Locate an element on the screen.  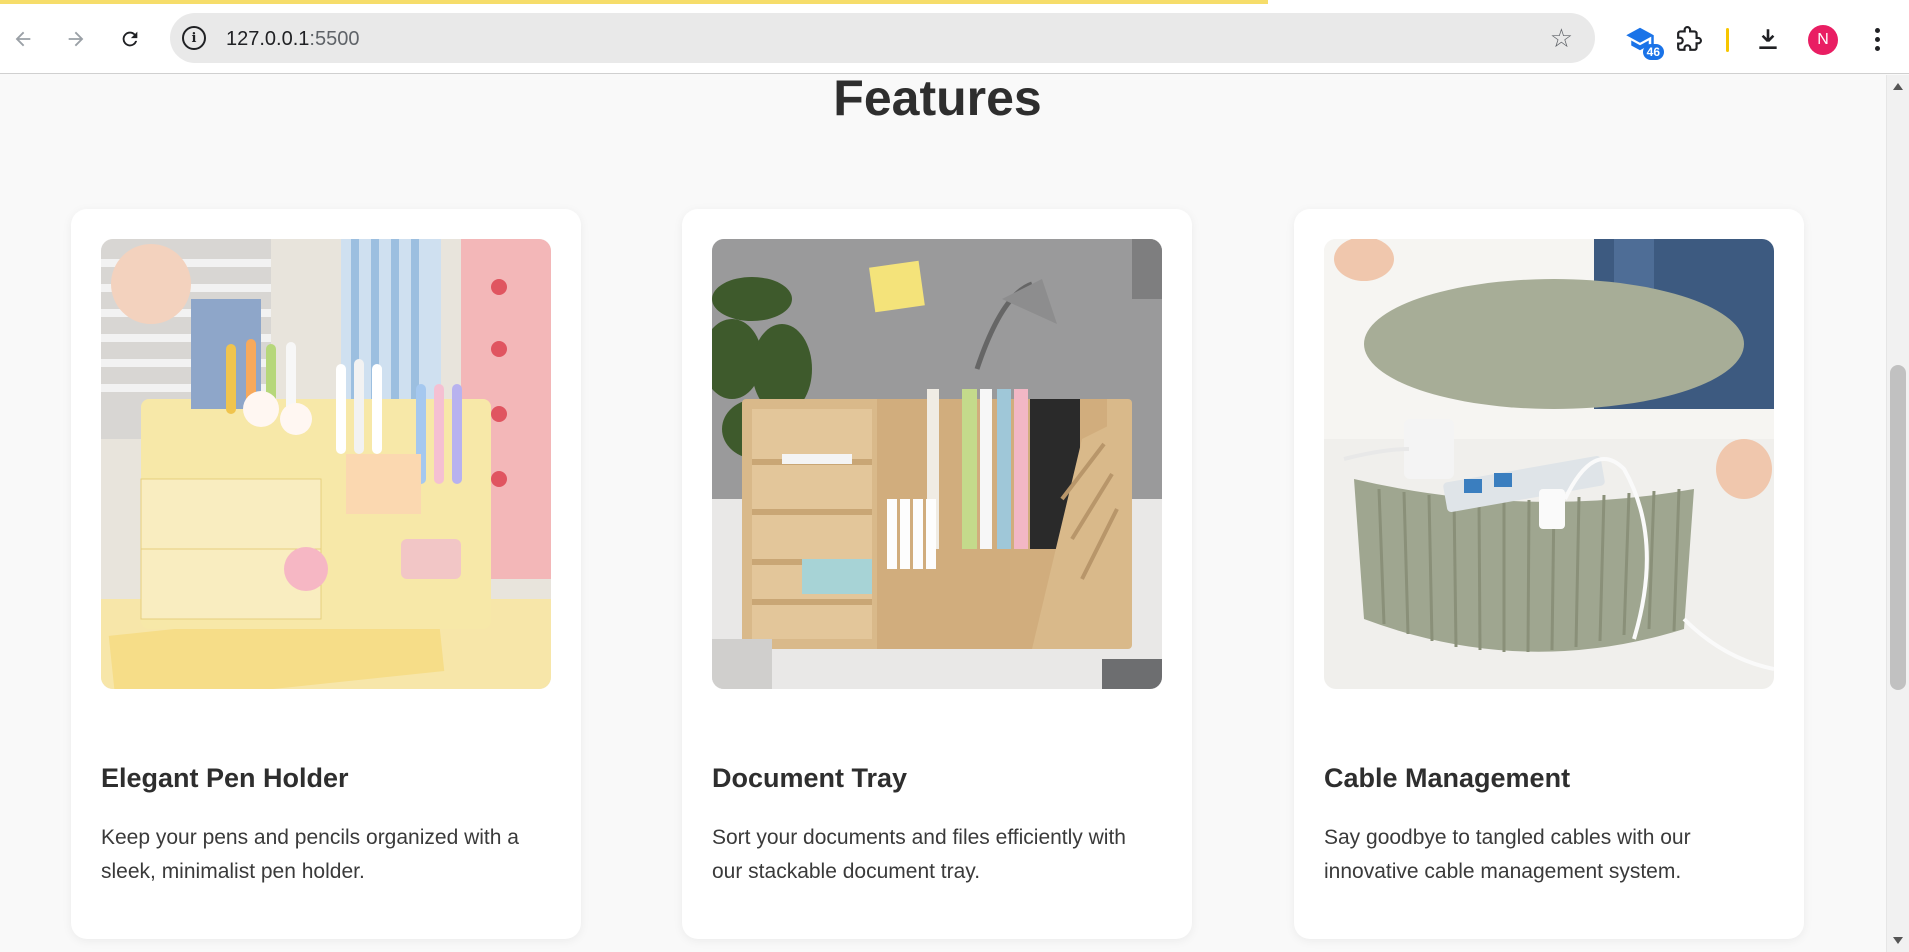
features-heading: Features is located at coordinates (937, 100).